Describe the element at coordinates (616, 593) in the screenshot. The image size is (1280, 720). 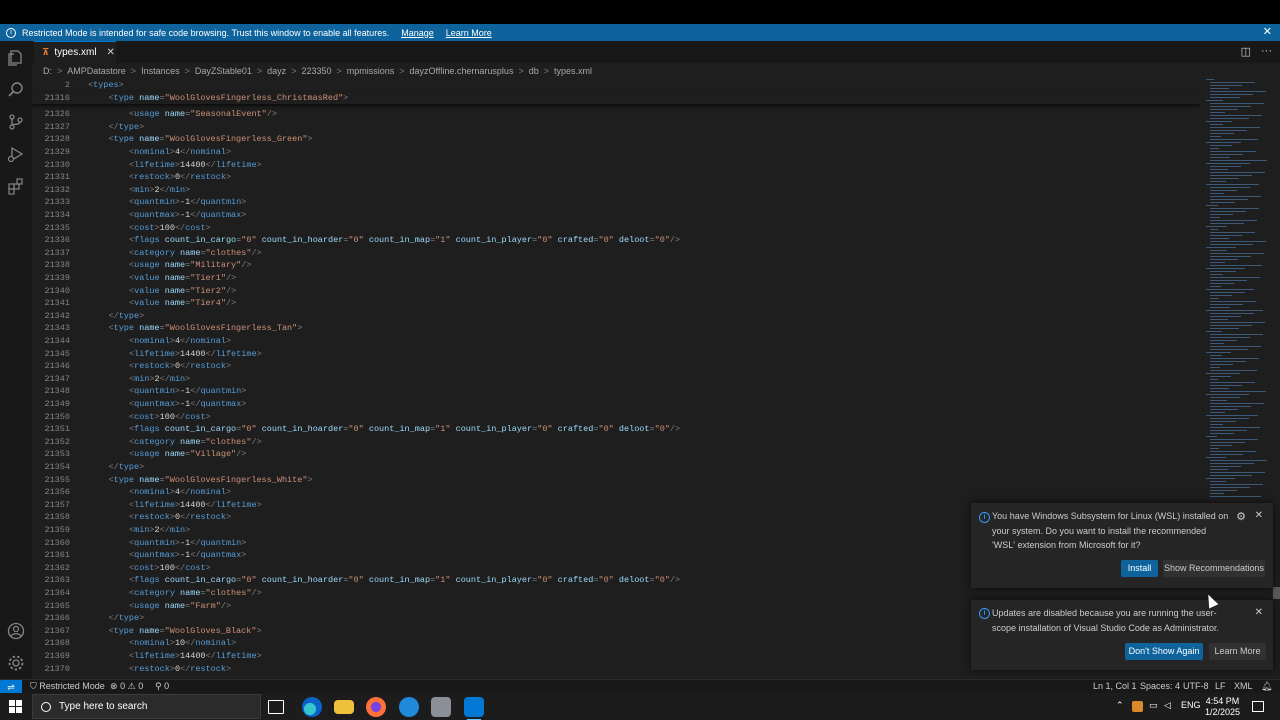
I see `code-line: 21364 <category name="clothes"/>` at that location.